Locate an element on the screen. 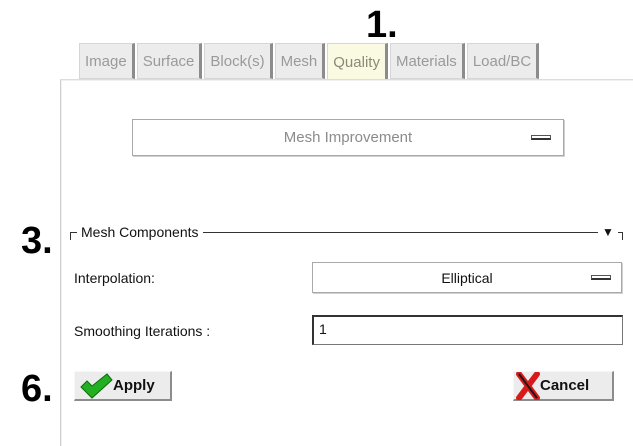 The height and width of the screenshot is (446, 633). cancel-button-label: Cancel is located at coordinates (565, 385).